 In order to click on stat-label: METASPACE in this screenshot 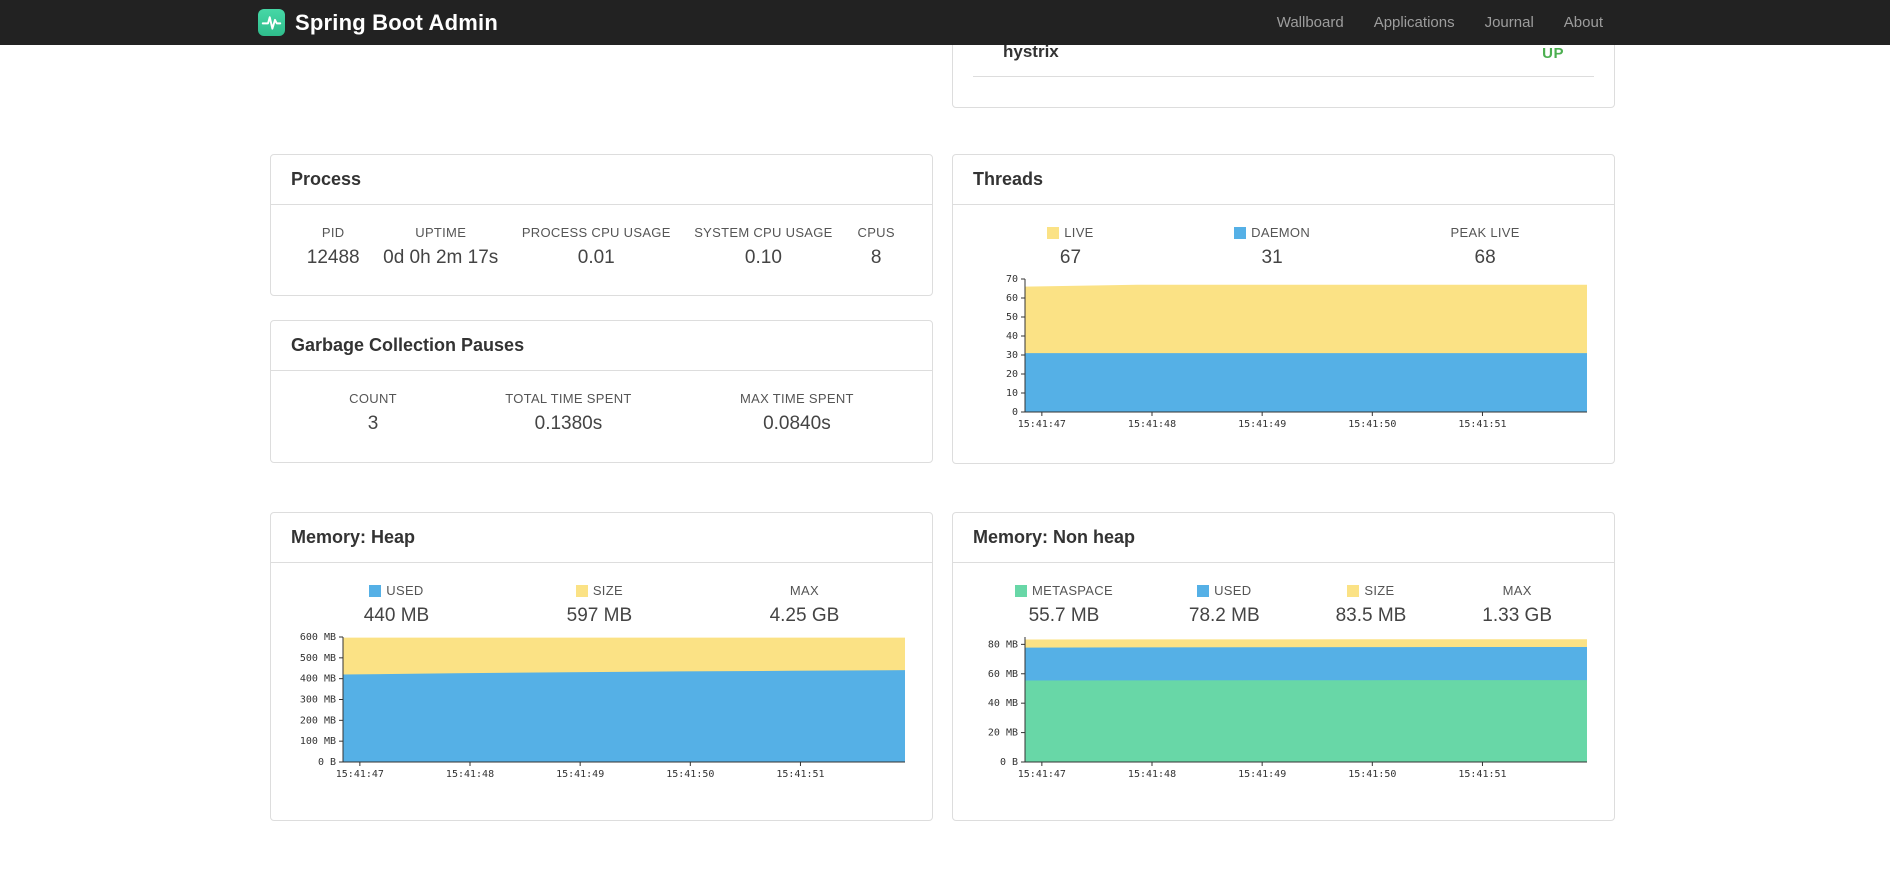, I will do `click(1063, 590)`.